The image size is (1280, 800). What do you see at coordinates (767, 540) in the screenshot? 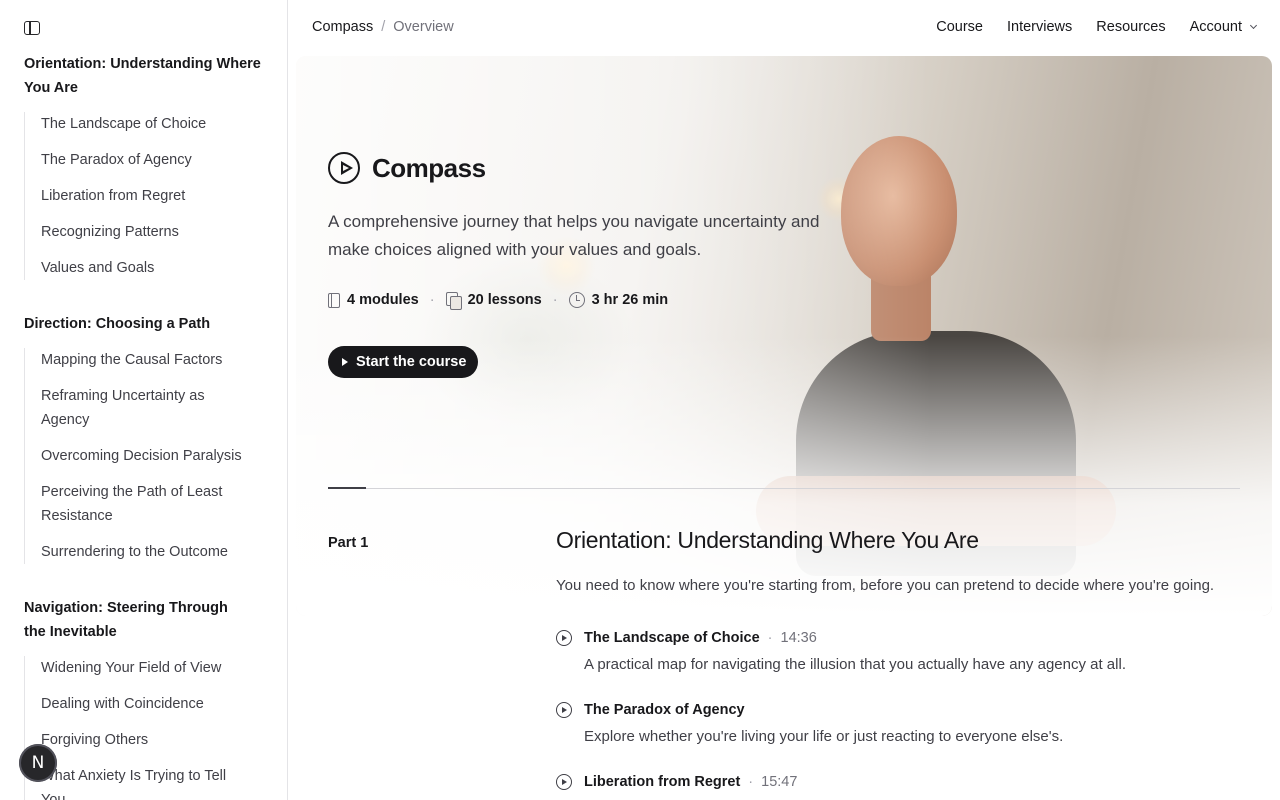
I see `part-title: Orientation: Understanding Where You Are` at bounding box center [767, 540].